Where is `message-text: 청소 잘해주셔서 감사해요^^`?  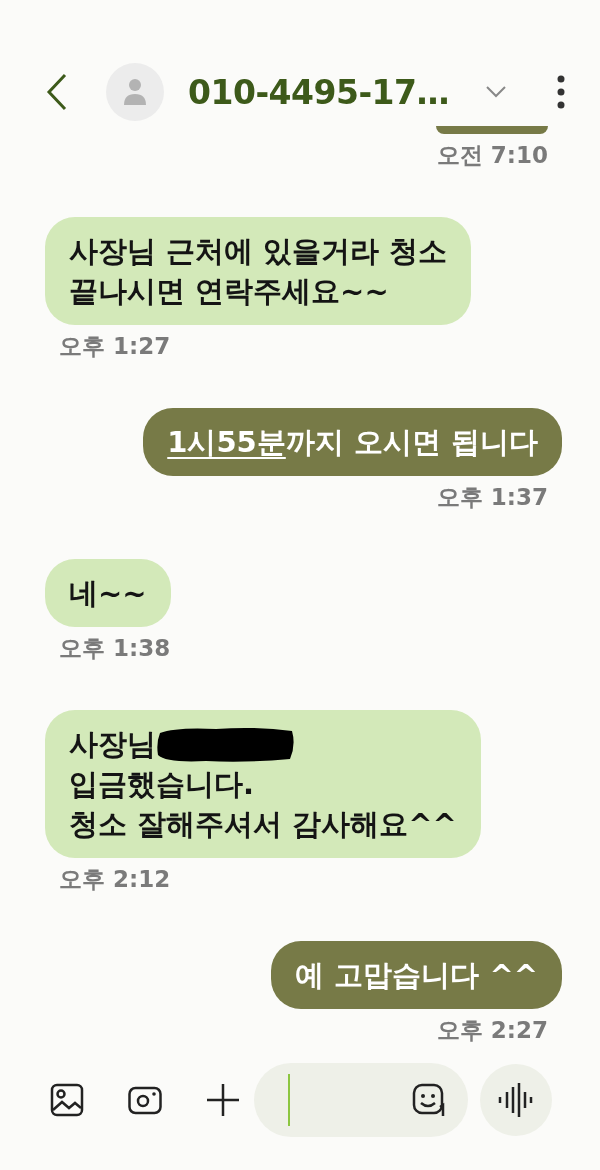
message-text: 청소 잘해주셔서 감사해요^^ is located at coordinates (263, 824).